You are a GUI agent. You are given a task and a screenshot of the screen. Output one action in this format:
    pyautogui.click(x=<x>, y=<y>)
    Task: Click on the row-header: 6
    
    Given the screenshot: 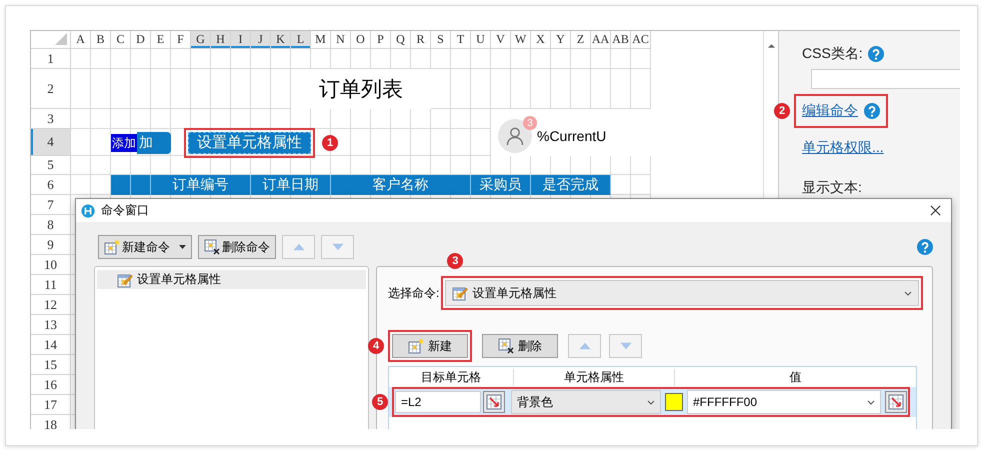 What is the action you would take?
    pyautogui.click(x=51, y=185)
    